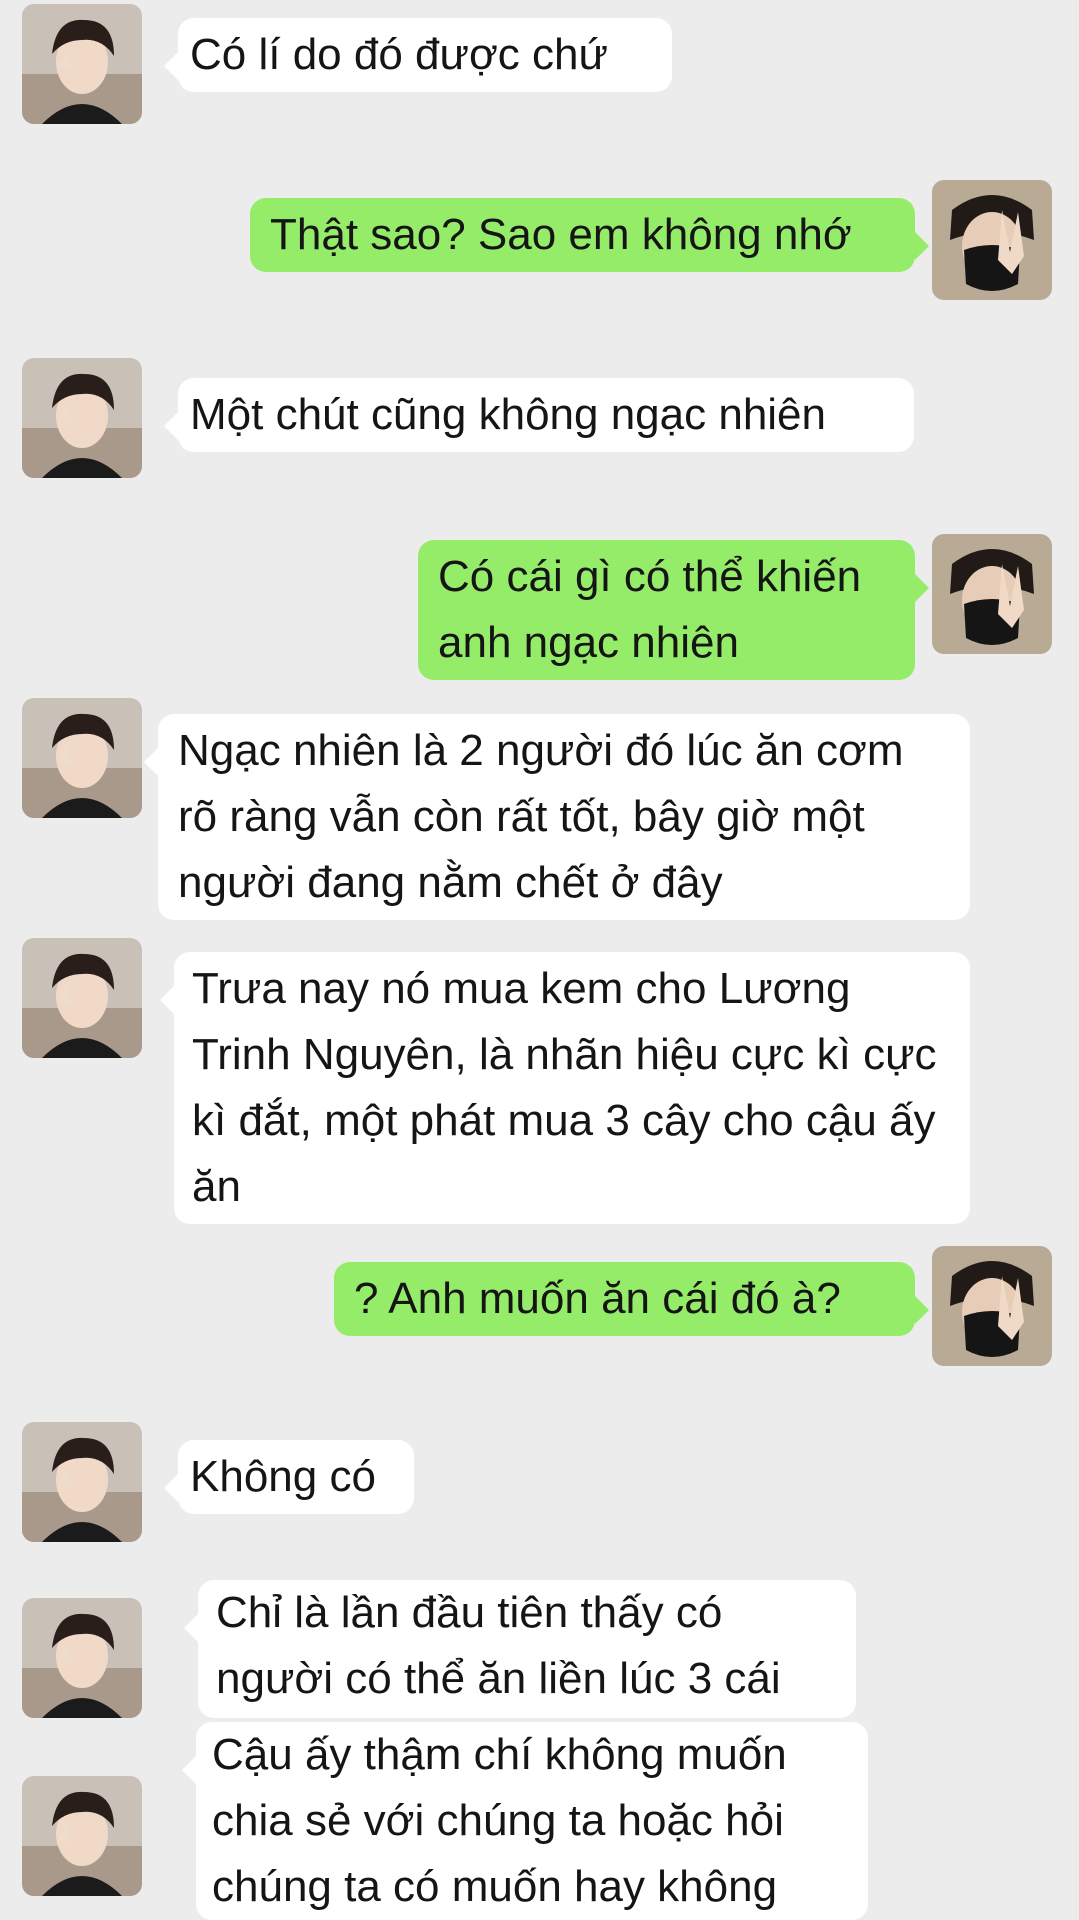 This screenshot has height=1920, width=1079. What do you see at coordinates (399, 54) in the screenshot?
I see `message-text: Có lí do đó được chứ` at bounding box center [399, 54].